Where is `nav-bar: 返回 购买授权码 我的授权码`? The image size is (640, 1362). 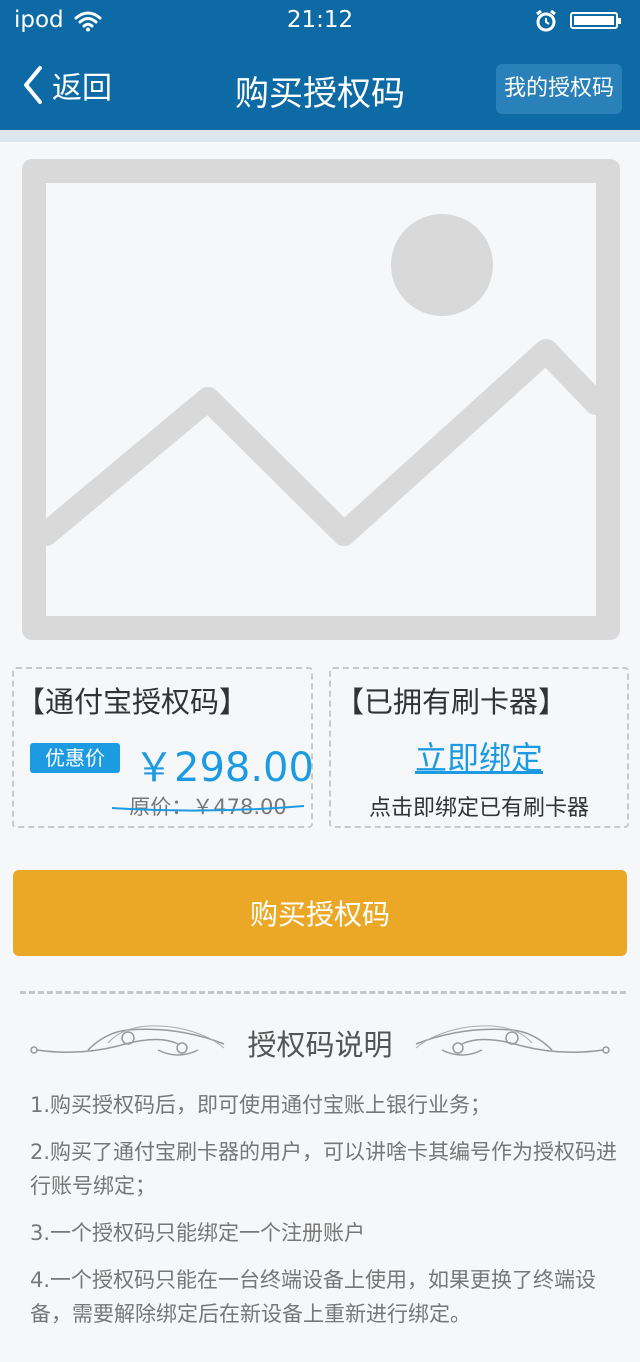 nav-bar: 返回 购买授权码 我的授权码 is located at coordinates (320, 85).